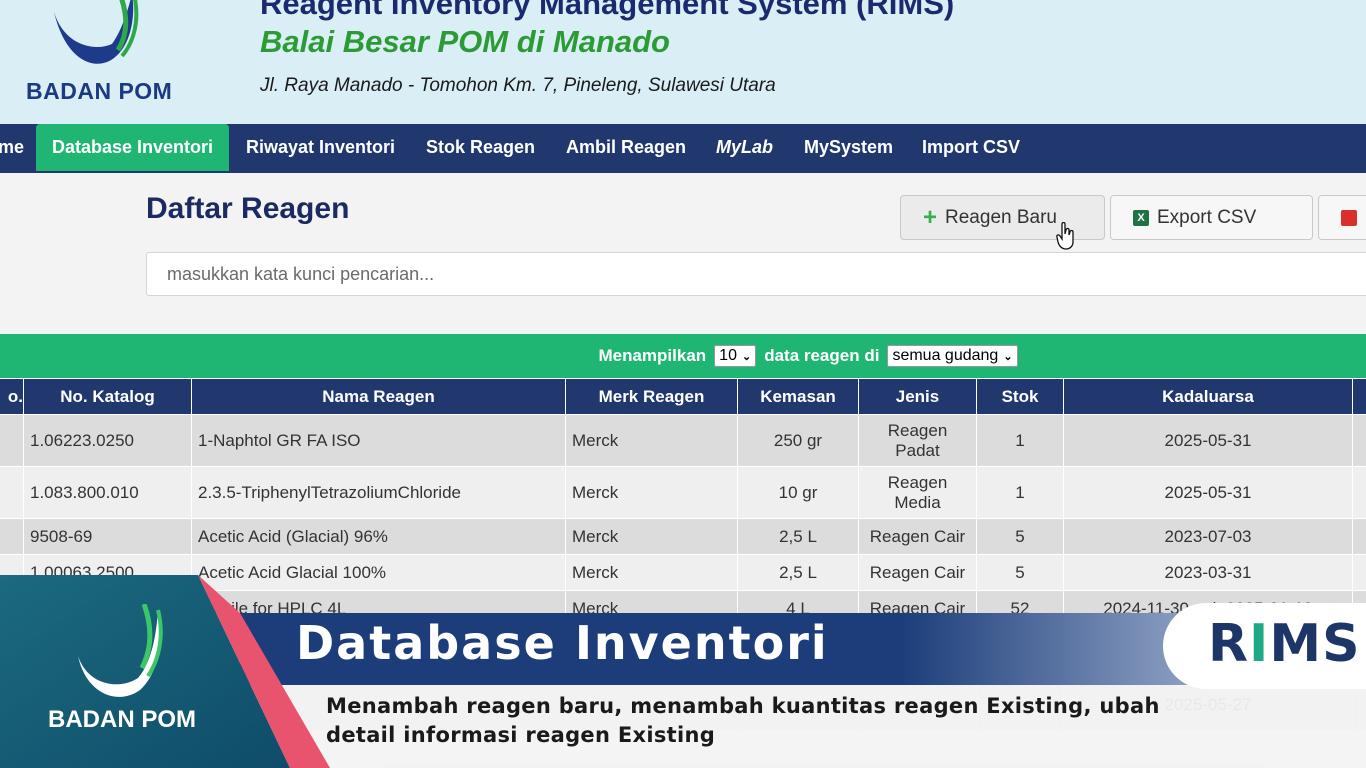  What do you see at coordinates (133, 147) in the screenshot?
I see `nav-item-database-inventori: Database Inventori` at bounding box center [133, 147].